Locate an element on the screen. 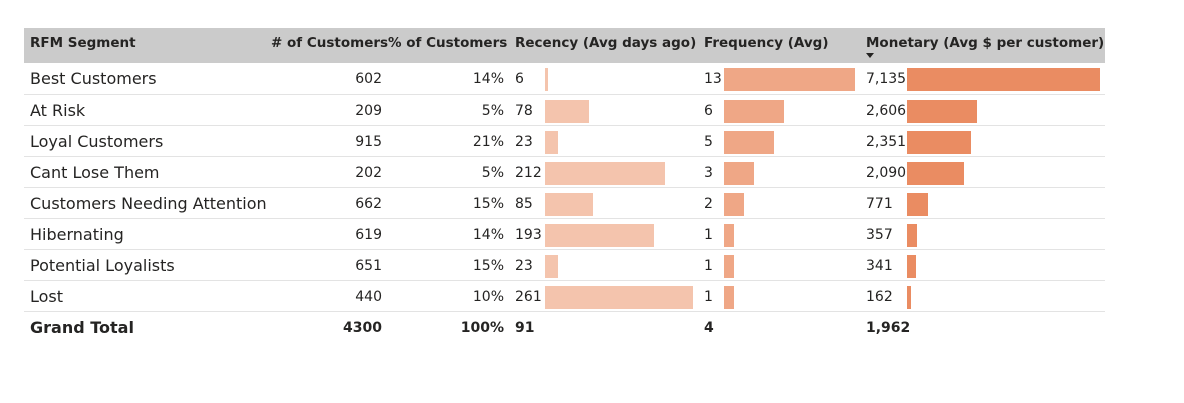  column-header-pct: % of Customers is located at coordinates (447, 45).